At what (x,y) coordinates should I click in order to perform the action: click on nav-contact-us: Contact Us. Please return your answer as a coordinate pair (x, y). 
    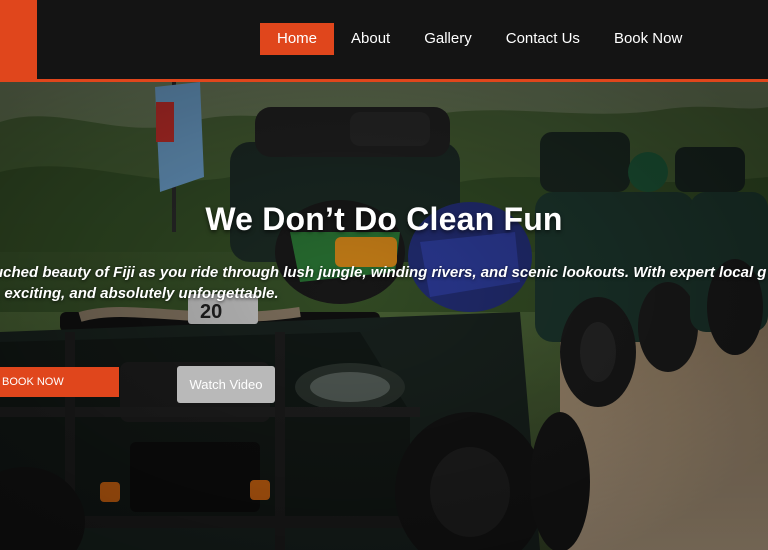
    Looking at the image, I should click on (543, 39).